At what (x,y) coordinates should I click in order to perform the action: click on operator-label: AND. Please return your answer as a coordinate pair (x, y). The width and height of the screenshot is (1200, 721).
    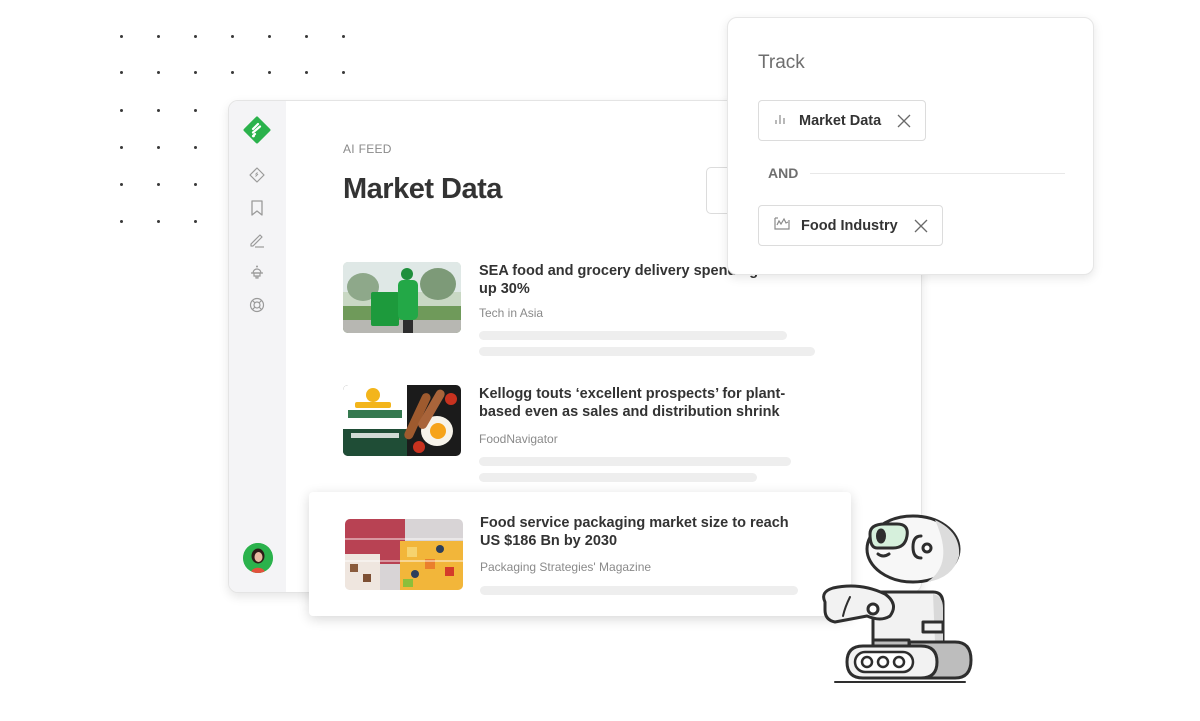
    Looking at the image, I should click on (783, 173).